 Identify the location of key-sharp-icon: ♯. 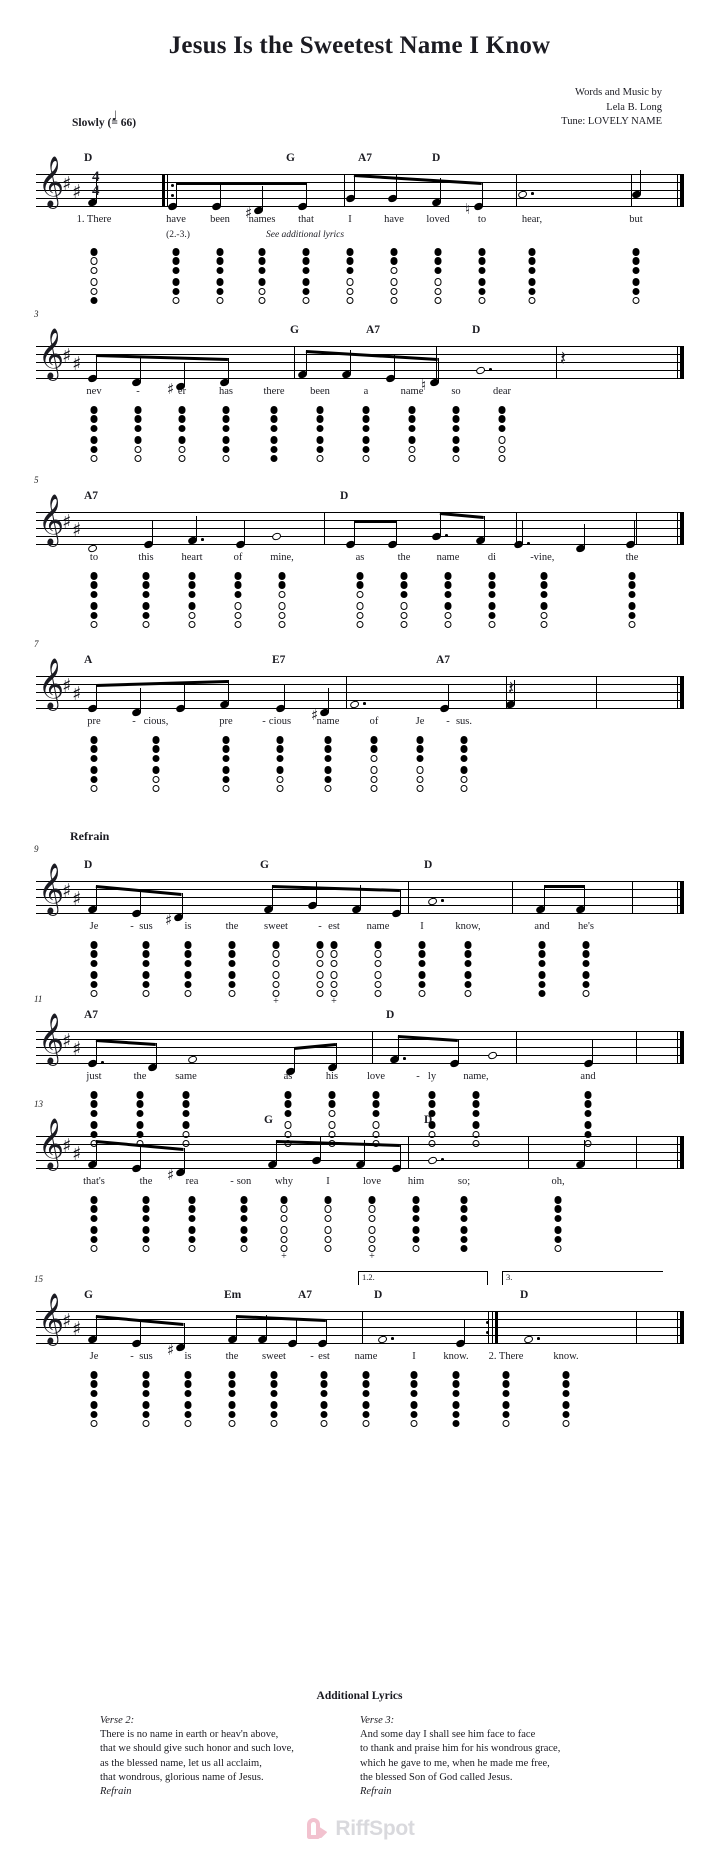
(77, 1049).